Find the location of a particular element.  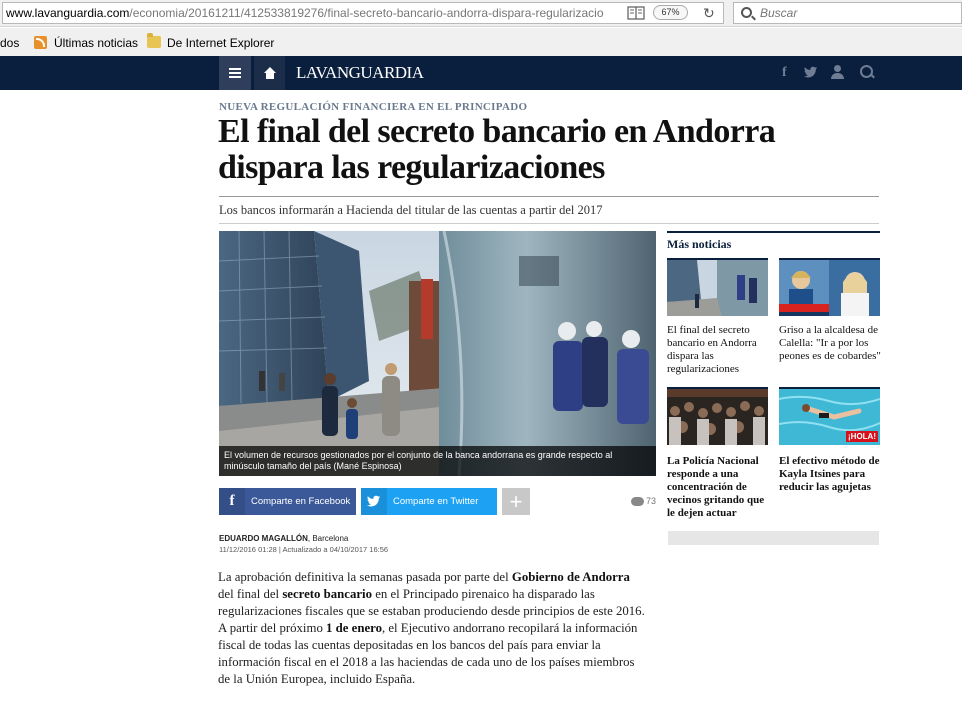

author-location: , Barcelona is located at coordinates (328, 538).